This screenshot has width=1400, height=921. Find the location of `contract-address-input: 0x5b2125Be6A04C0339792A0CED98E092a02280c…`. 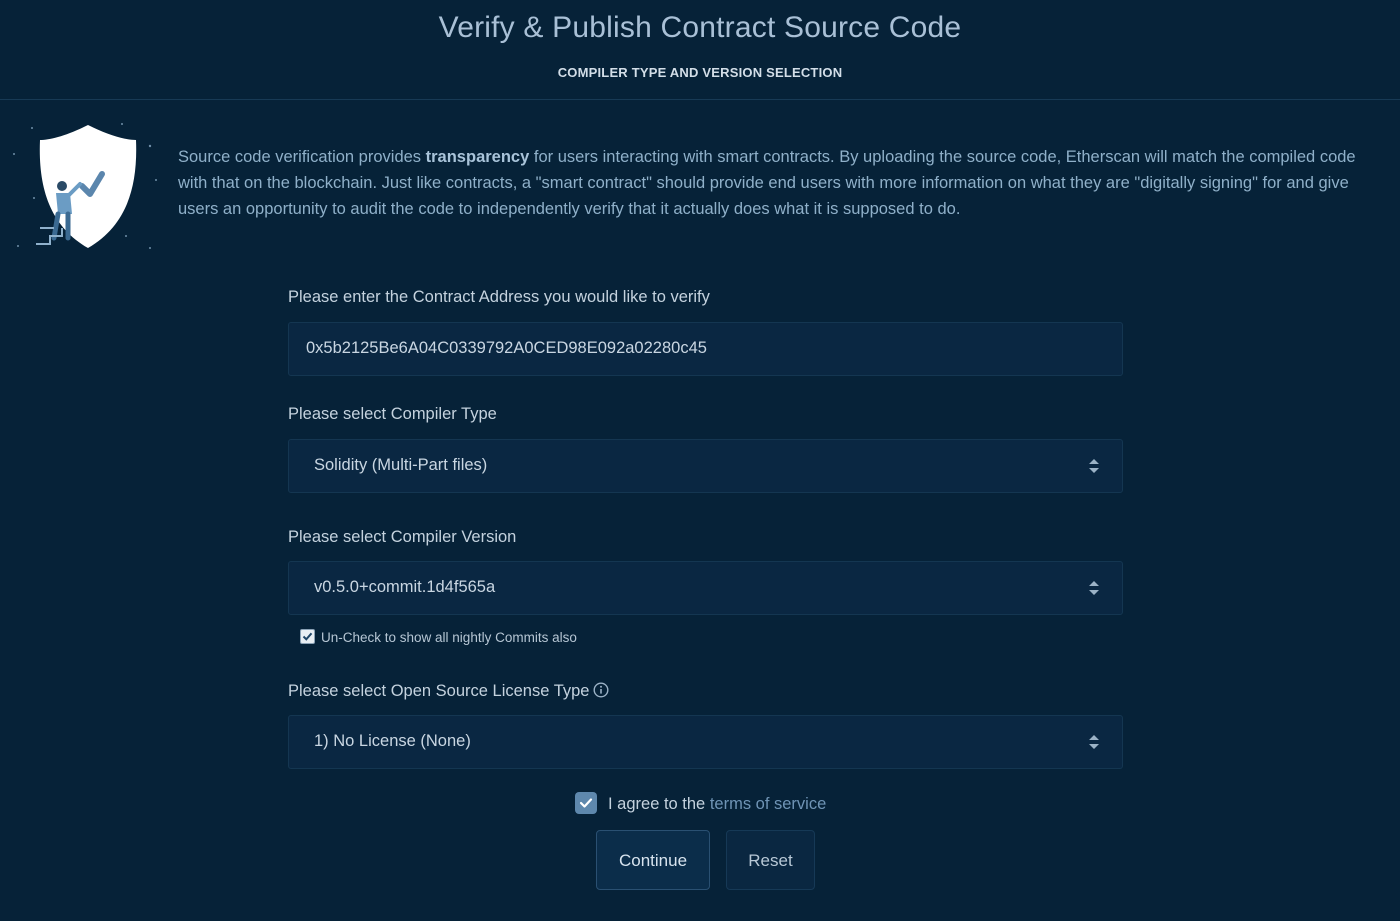

contract-address-input: 0x5b2125Be6A04C0339792A0CED98E092a02280c… is located at coordinates (705, 349).